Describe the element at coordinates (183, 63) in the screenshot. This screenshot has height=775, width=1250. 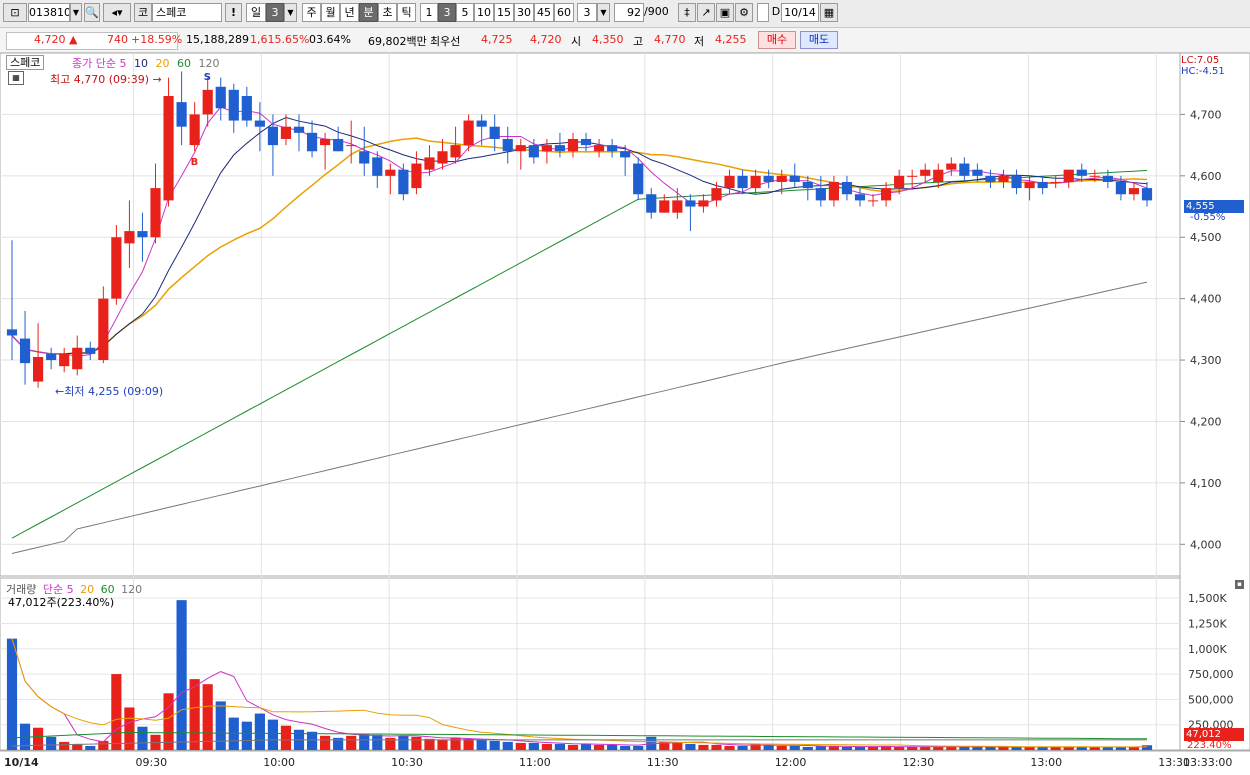
I see `ma60-legend: 60` at that location.